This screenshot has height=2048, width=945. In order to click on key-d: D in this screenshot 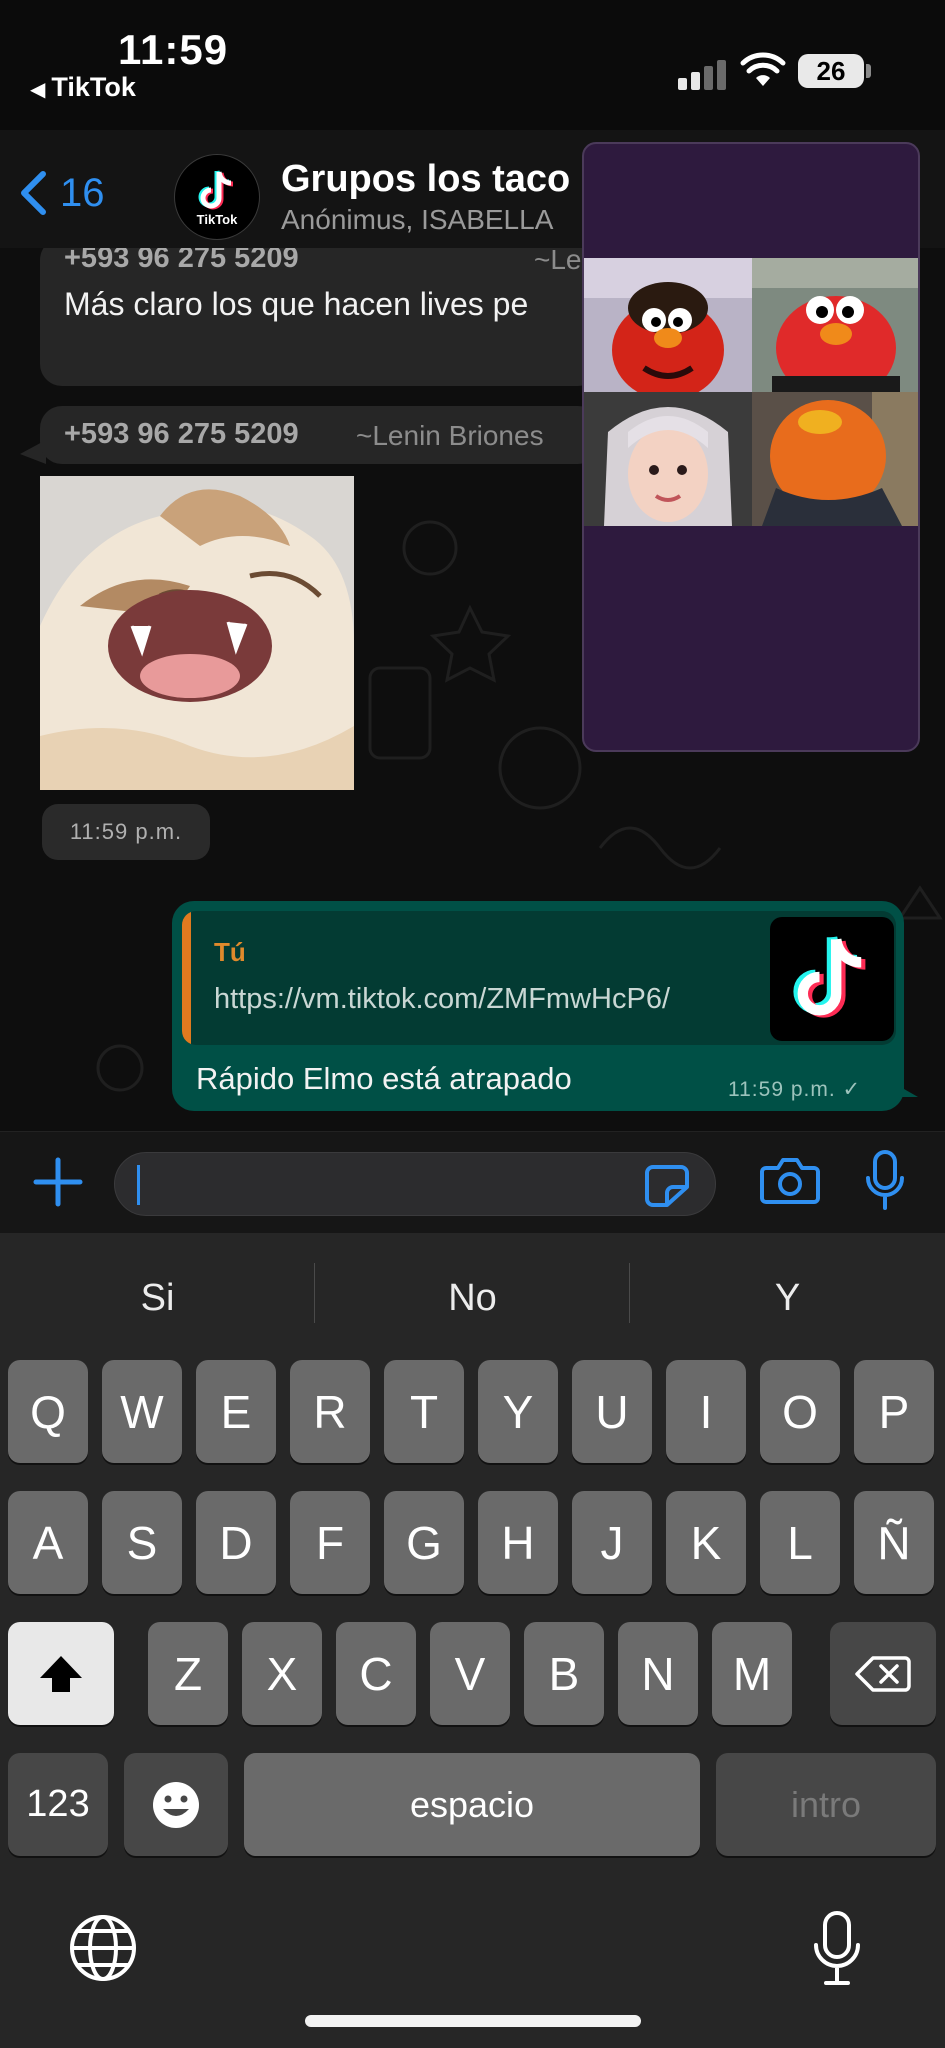, I will do `click(236, 1542)`.